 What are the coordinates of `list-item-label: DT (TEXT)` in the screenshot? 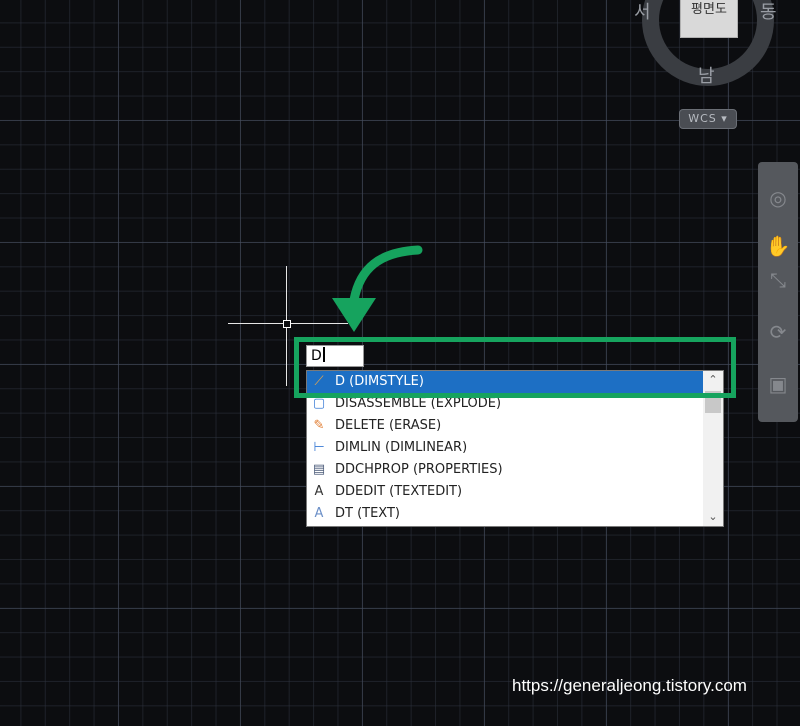 It's located at (367, 513).